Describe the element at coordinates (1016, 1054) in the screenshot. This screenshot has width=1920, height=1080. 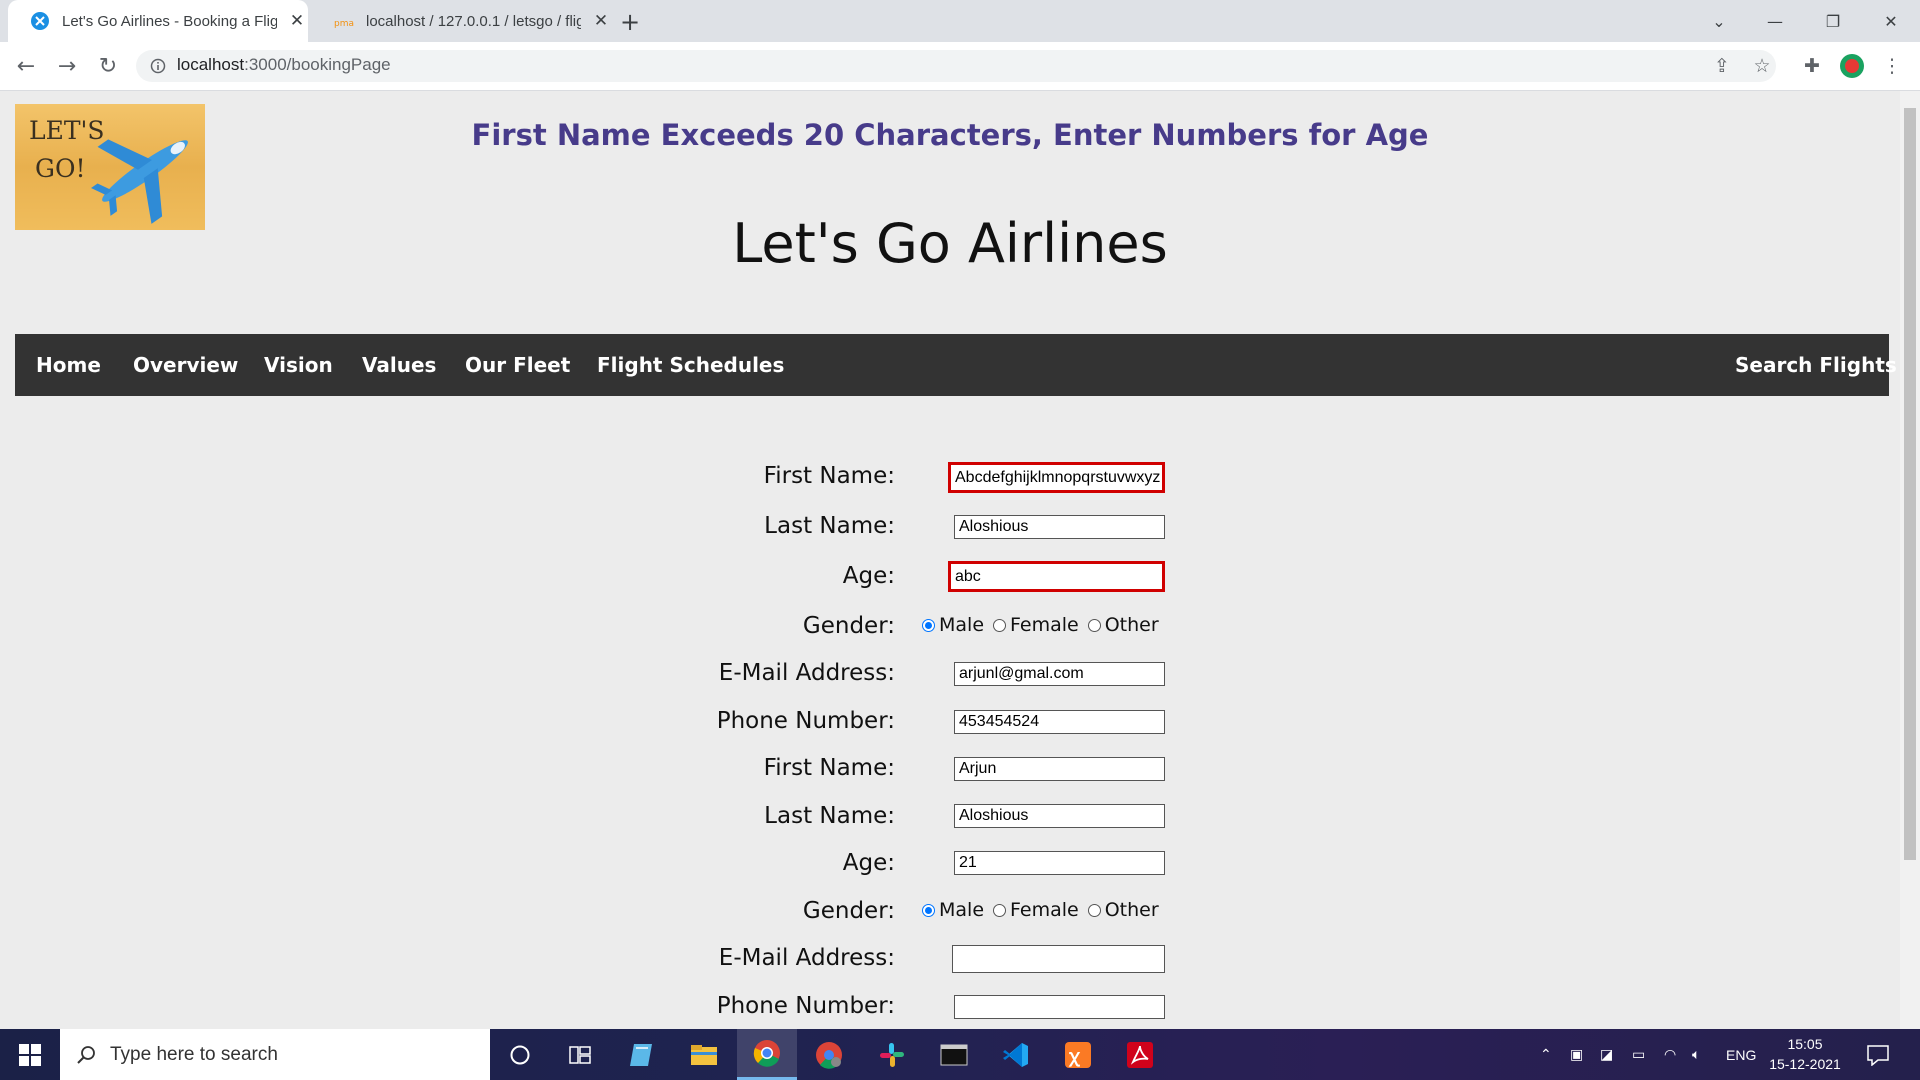
I see `vscode-icon` at that location.